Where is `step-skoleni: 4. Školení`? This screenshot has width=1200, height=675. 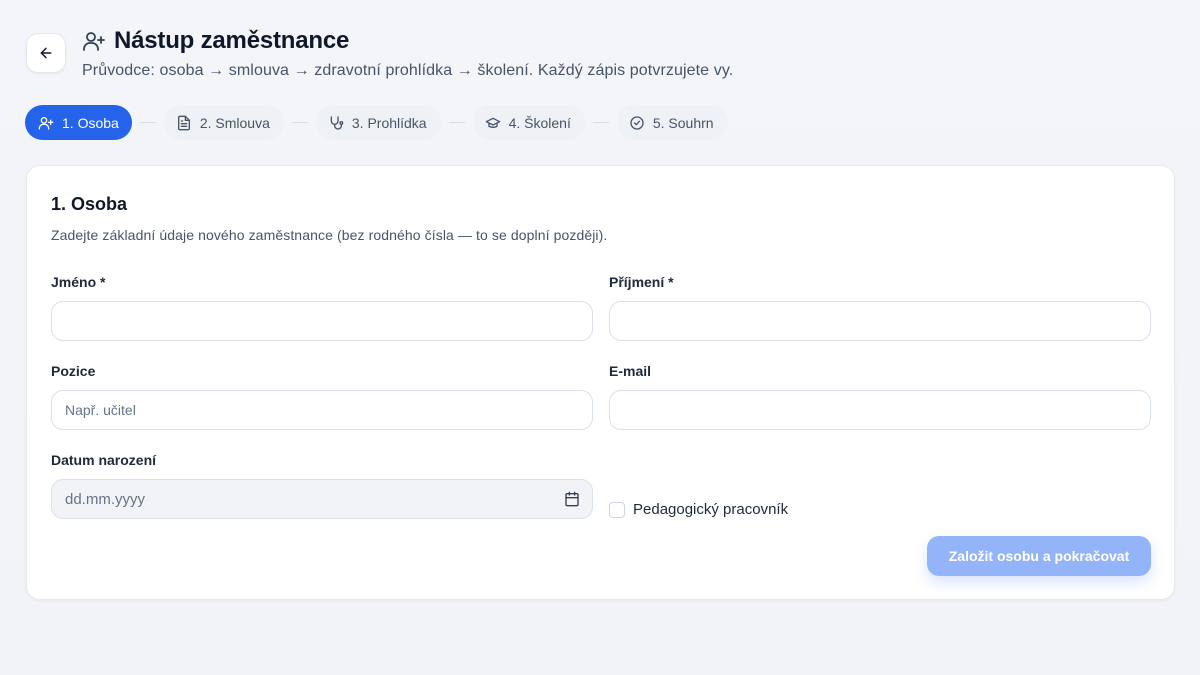 step-skoleni: 4. Školení is located at coordinates (528, 122).